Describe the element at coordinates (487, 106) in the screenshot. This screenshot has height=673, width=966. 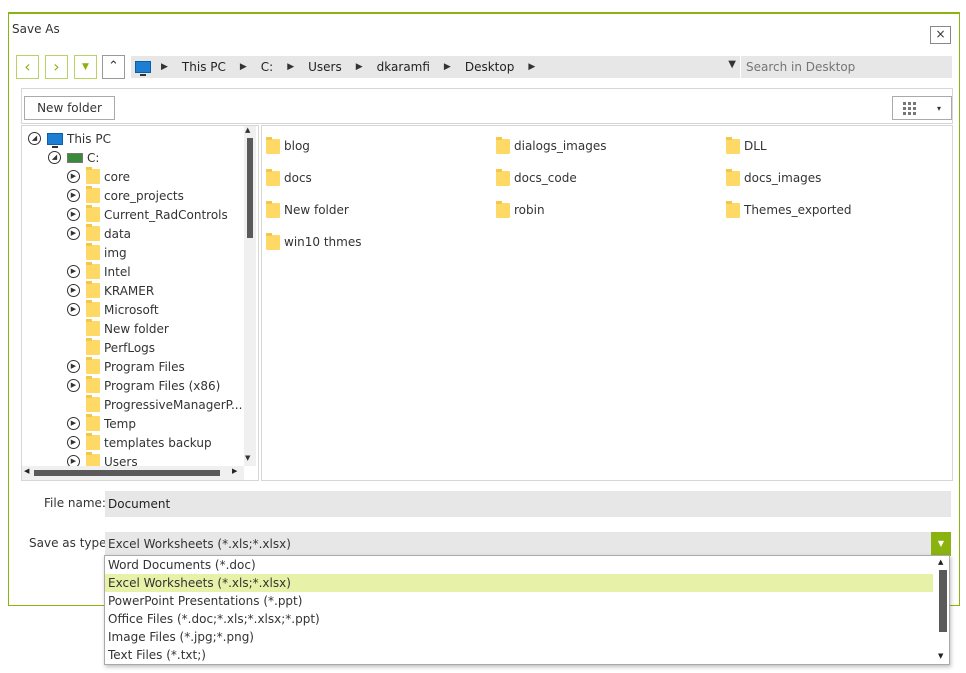
I see `toolbar: New folder ▾` at that location.